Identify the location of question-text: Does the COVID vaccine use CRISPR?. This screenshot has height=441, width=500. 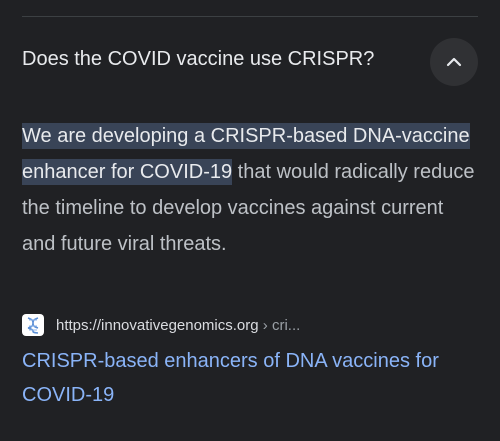
(198, 59).